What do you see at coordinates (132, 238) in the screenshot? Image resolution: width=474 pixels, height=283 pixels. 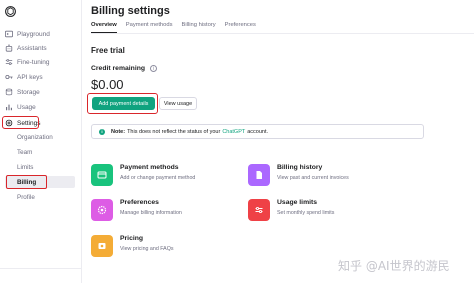 I see `card-title: Pricing` at bounding box center [132, 238].